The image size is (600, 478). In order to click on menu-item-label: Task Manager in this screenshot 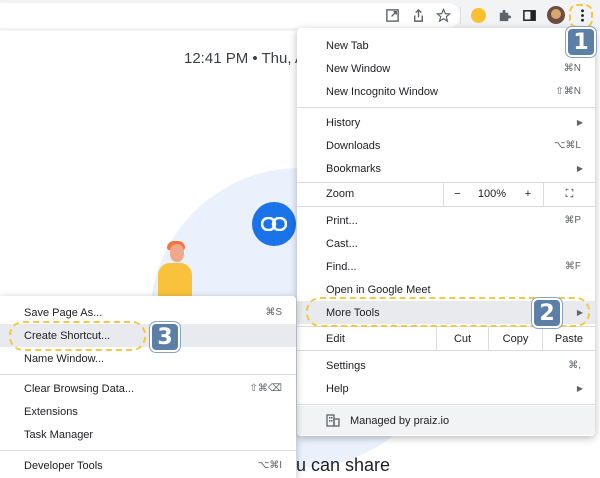, I will do `click(59, 434)`.